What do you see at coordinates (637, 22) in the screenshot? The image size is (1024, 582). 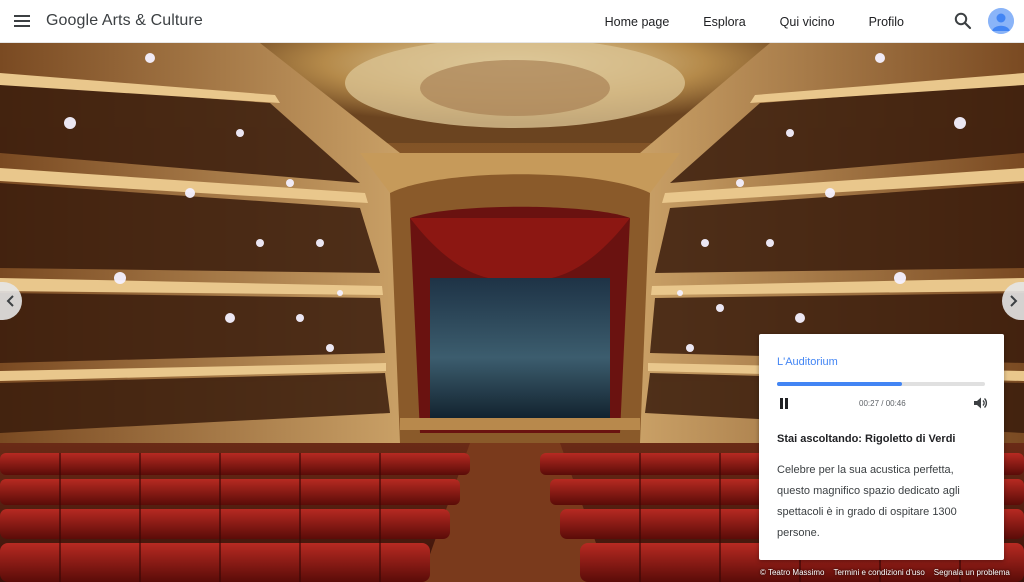 I see `nav-home-page: Home page` at bounding box center [637, 22].